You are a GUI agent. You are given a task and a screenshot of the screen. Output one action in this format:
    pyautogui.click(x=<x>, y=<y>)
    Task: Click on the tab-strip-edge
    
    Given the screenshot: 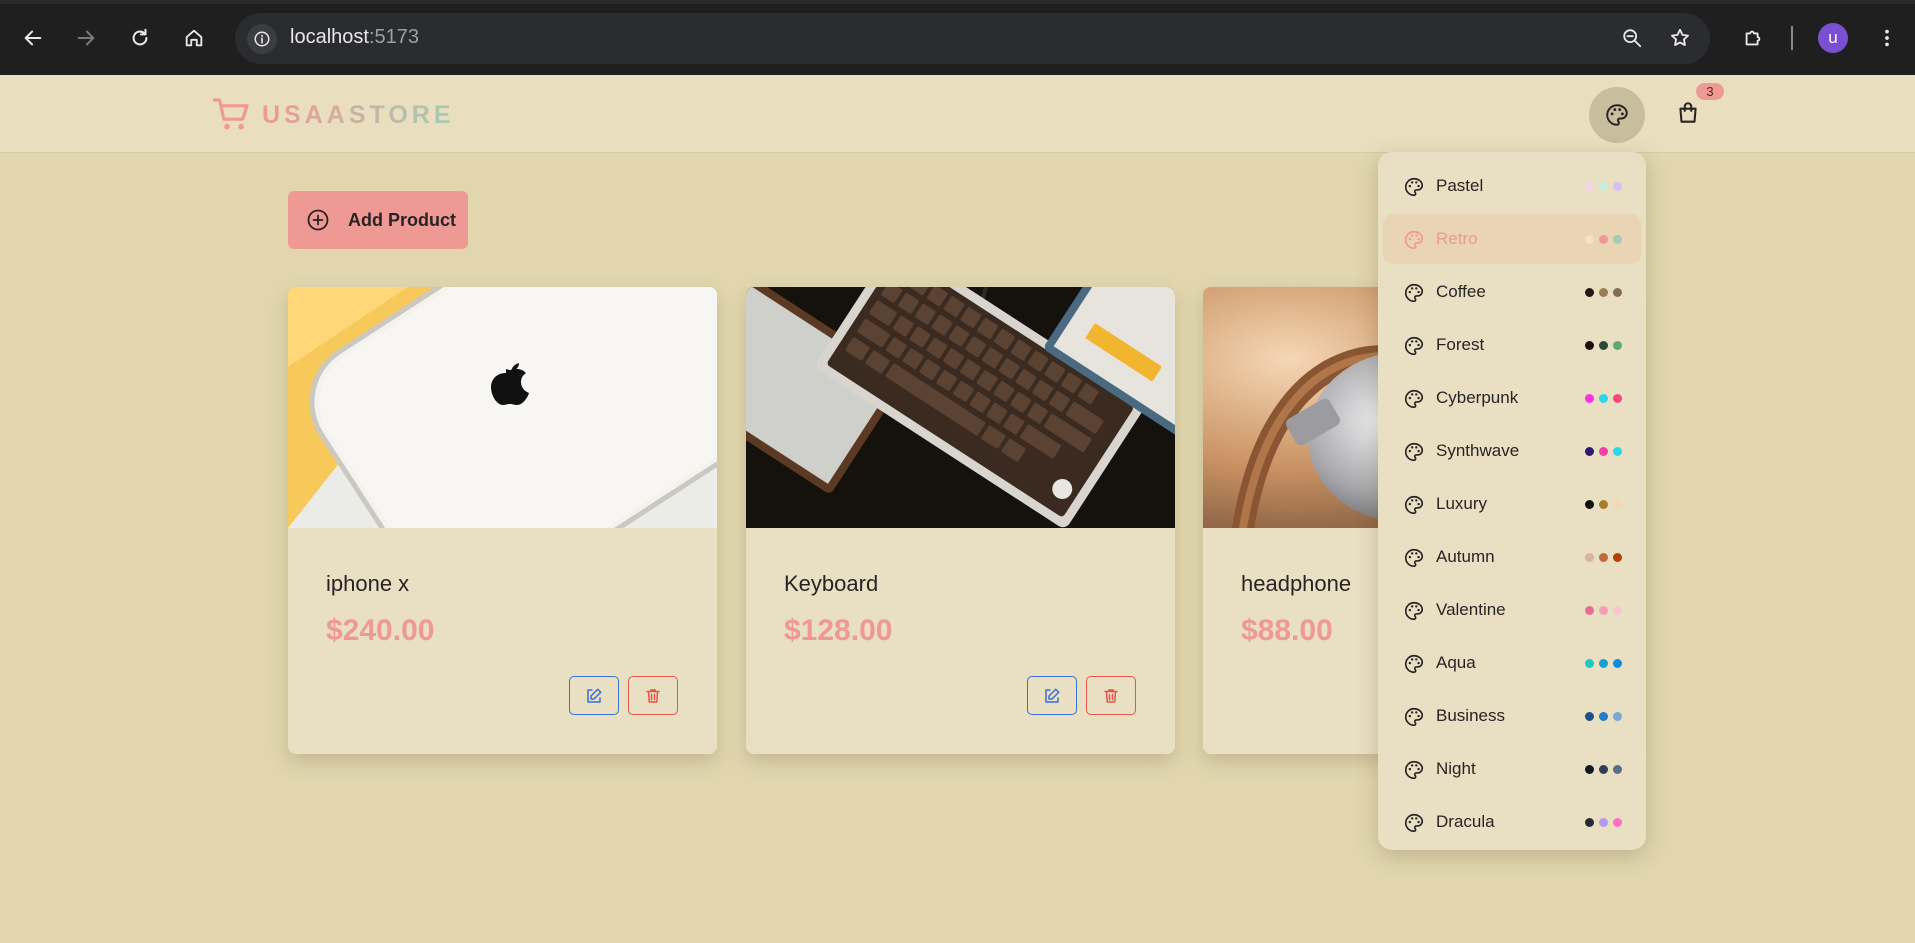 What is the action you would take?
    pyautogui.click(x=957, y=2)
    